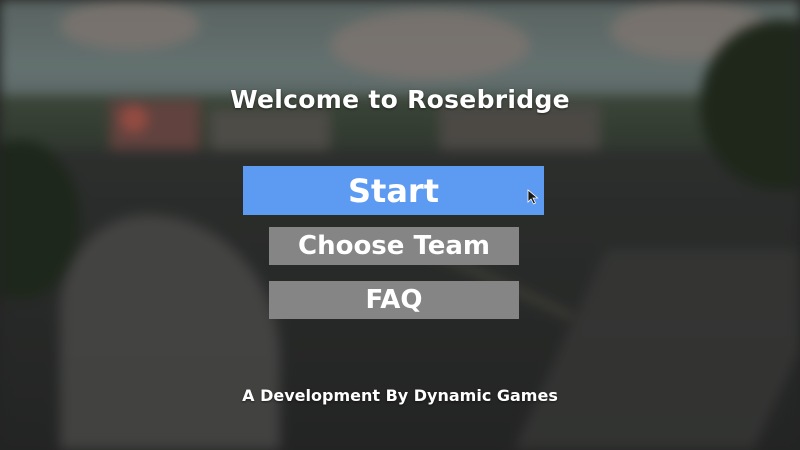 This screenshot has width=800, height=450. I want to click on welcome-title: Welcome to Rosebridge, so click(400, 99).